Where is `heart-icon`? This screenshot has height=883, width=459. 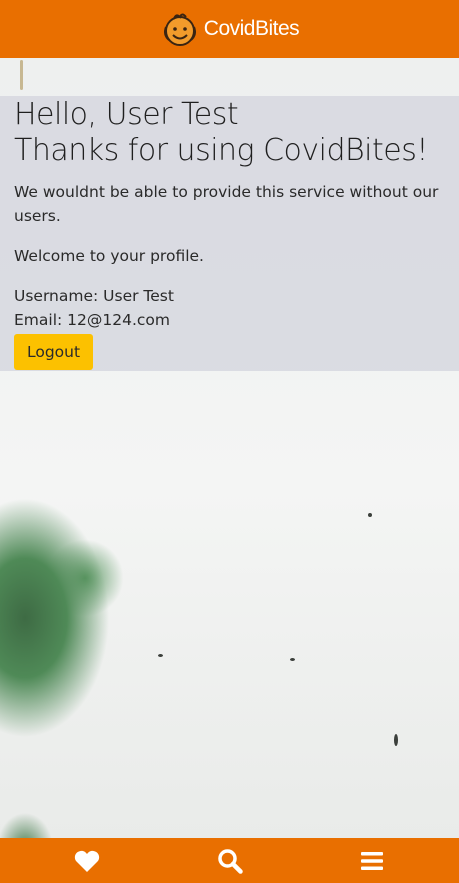 heart-icon is located at coordinates (87, 861).